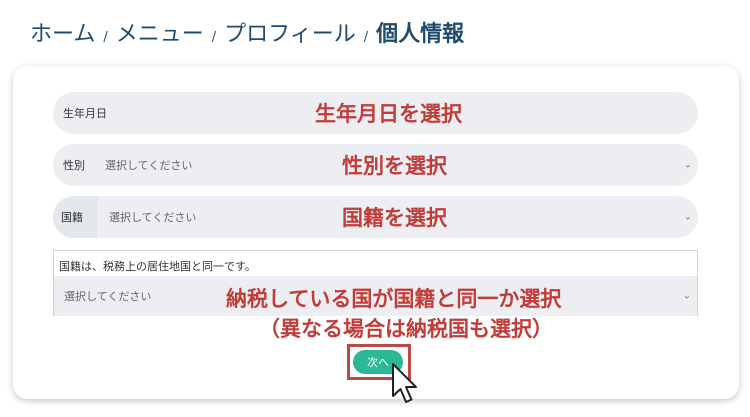  What do you see at coordinates (72, 217) in the screenshot?
I see `nationality-label: 国籍` at bounding box center [72, 217].